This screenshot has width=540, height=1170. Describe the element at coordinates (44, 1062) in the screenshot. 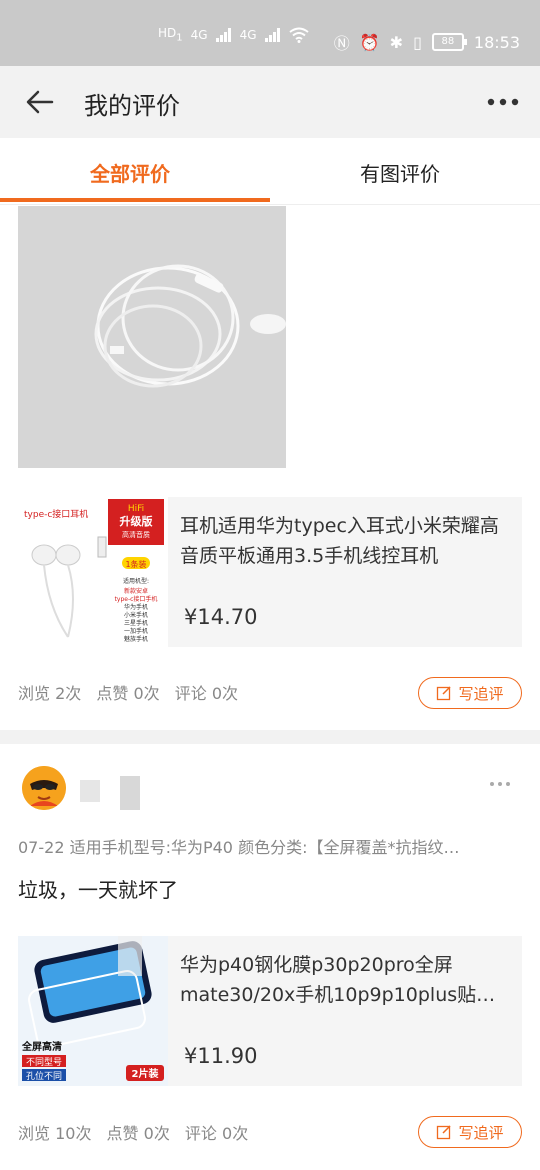

I see `thumb-diff-model: 不同型号` at that location.